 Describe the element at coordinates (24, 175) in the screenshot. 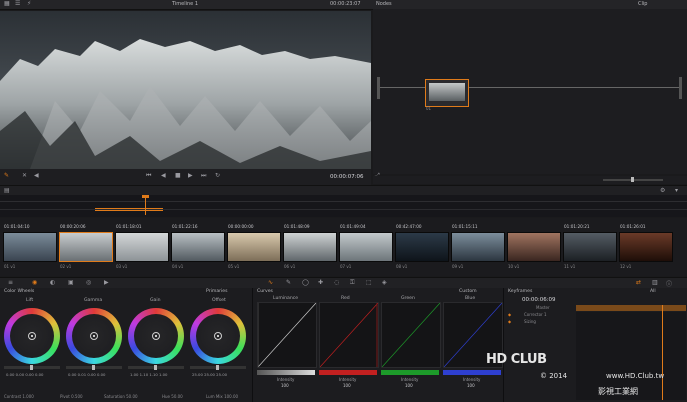

I see `shuffle-icon: ✕` at that location.